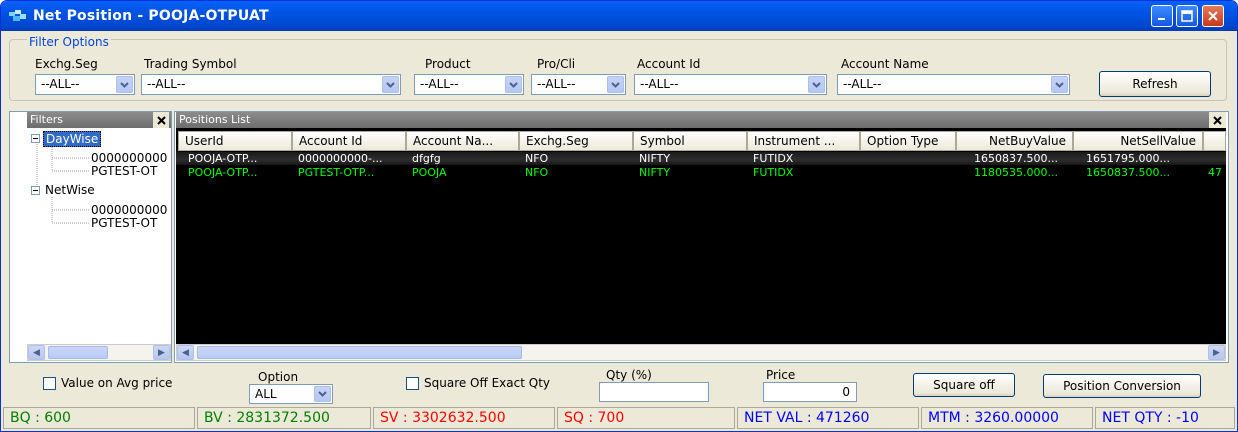  What do you see at coordinates (1014, 141) in the screenshot?
I see `column-header: NetBuyValue` at bounding box center [1014, 141].